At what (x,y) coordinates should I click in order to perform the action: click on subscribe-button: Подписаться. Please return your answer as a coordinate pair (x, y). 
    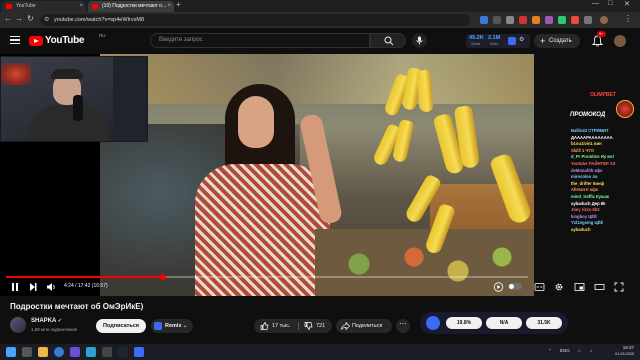
    Looking at the image, I should click on (121, 326).